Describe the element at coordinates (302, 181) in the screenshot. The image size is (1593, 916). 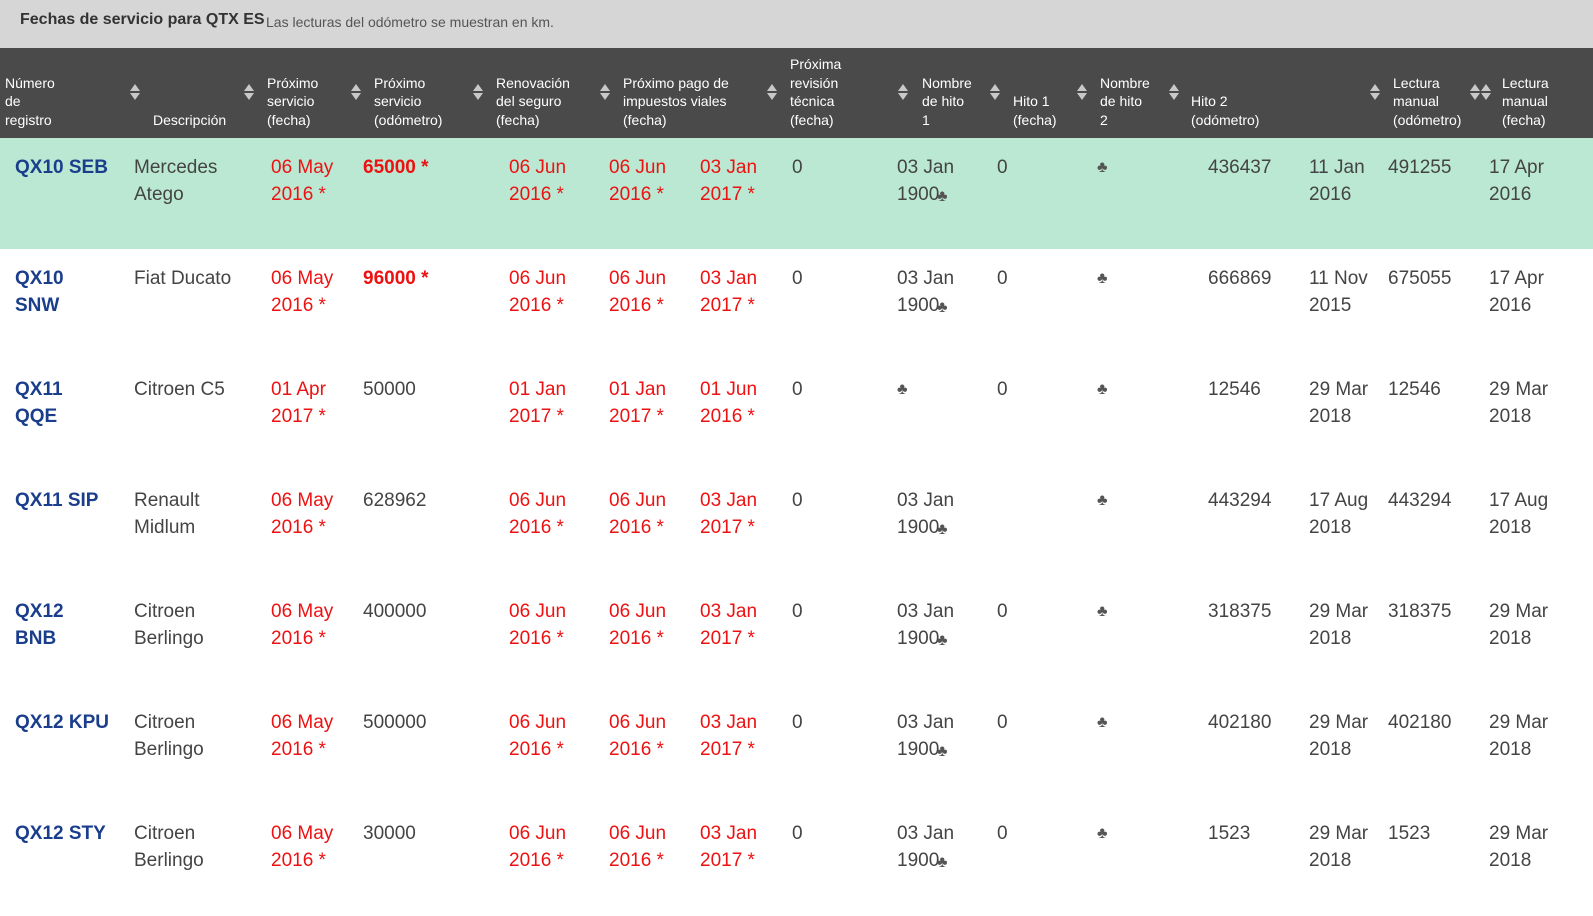
I see `next-service-date-cell: 06 May 2016 *` at that location.